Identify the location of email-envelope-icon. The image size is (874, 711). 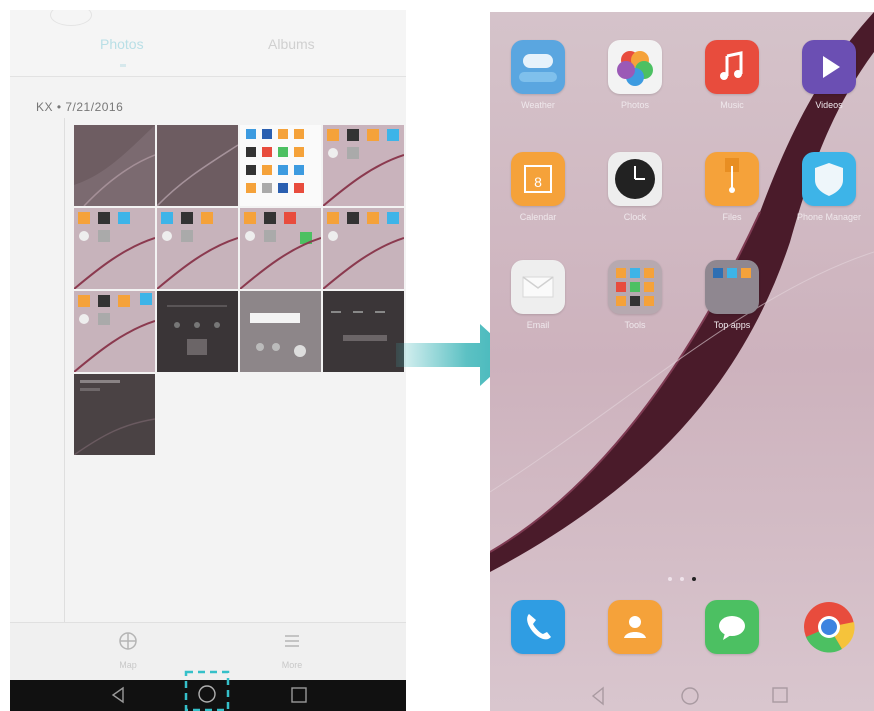
(538, 287).